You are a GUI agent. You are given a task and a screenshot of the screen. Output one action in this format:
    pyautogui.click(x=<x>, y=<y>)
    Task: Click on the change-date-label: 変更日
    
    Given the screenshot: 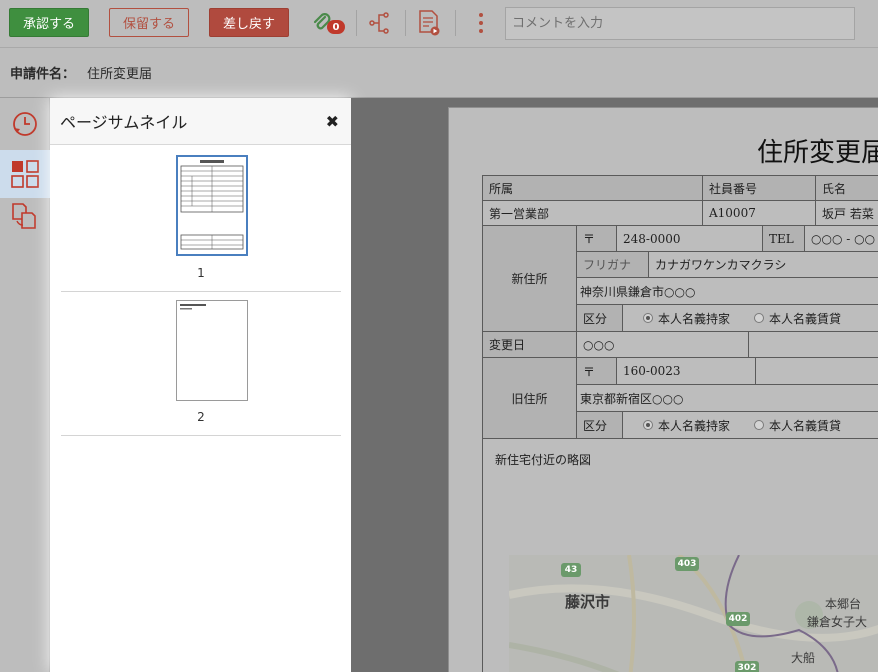 What is the action you would take?
    pyautogui.click(x=529, y=344)
    